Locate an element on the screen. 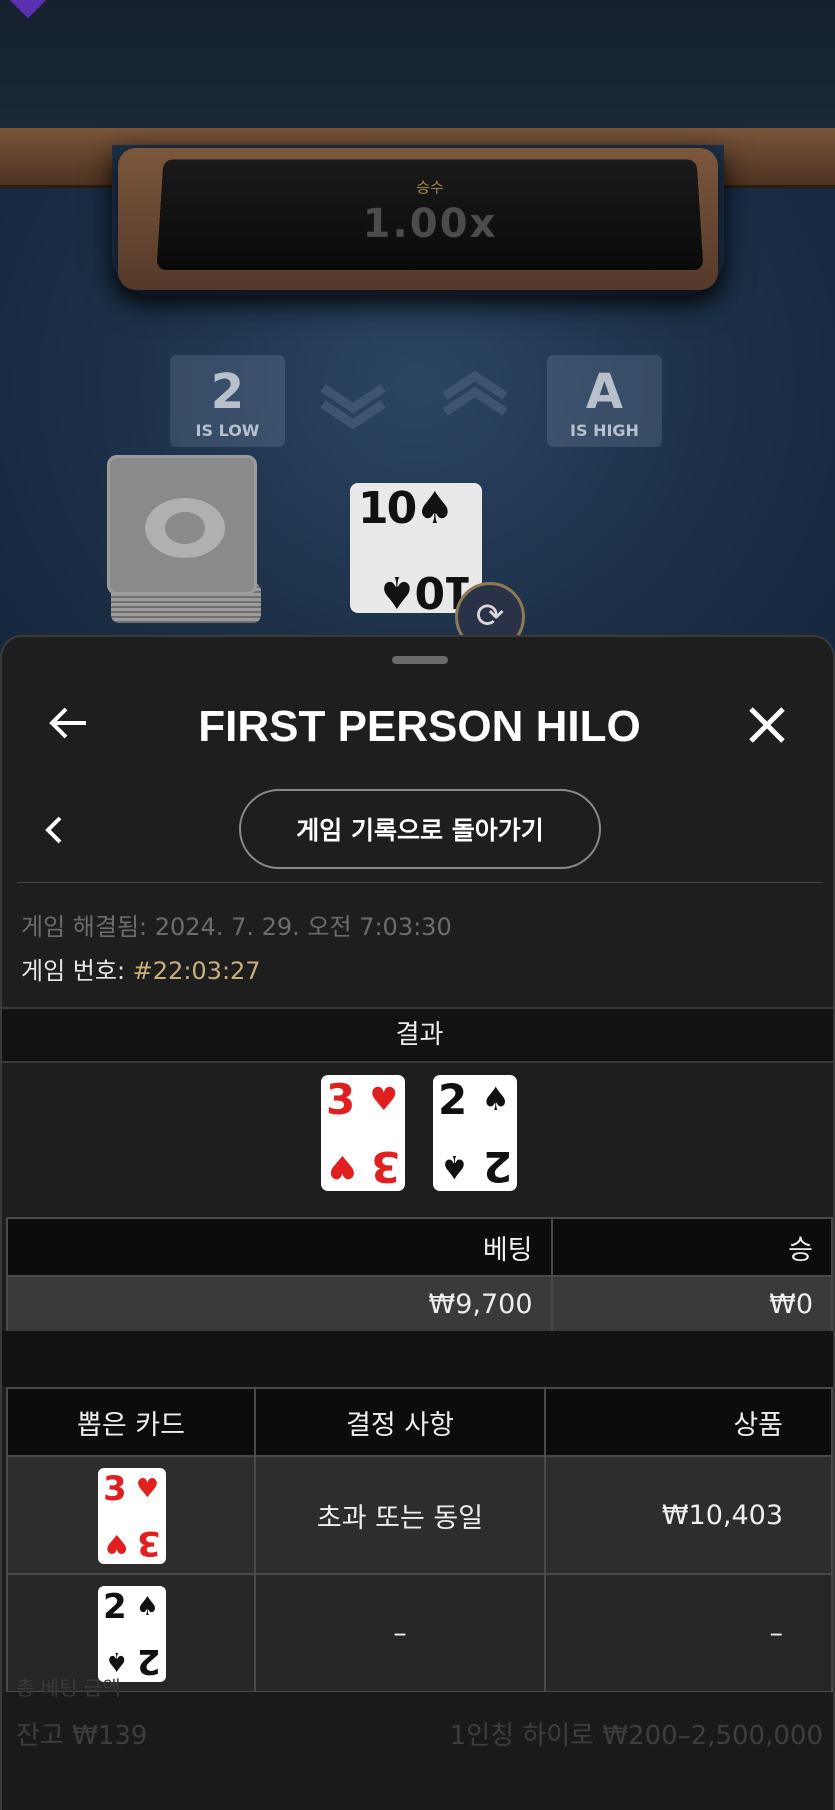  game-number: 게임 번호: #22:03:27 is located at coordinates (141, 968).